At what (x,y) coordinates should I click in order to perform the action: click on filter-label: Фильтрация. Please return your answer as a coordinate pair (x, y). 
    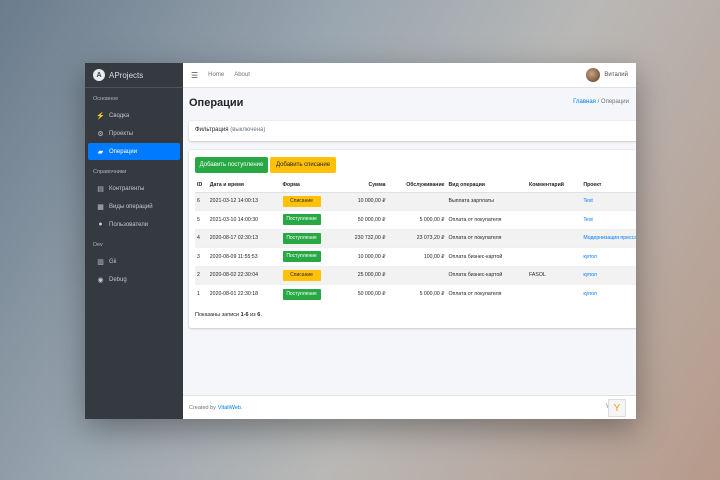
    Looking at the image, I should click on (212, 130).